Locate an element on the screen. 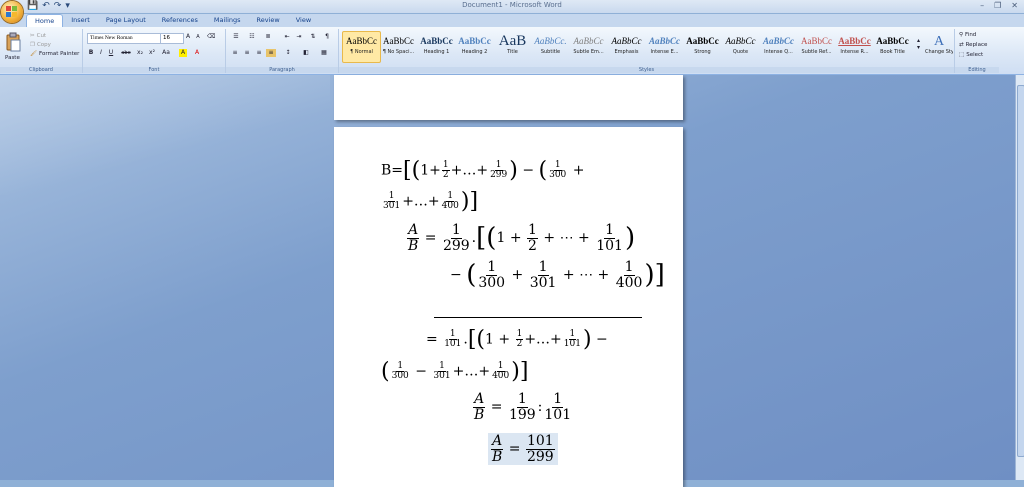 The width and height of the screenshot is (1024, 487). bold-button: B is located at coordinates (91, 53).